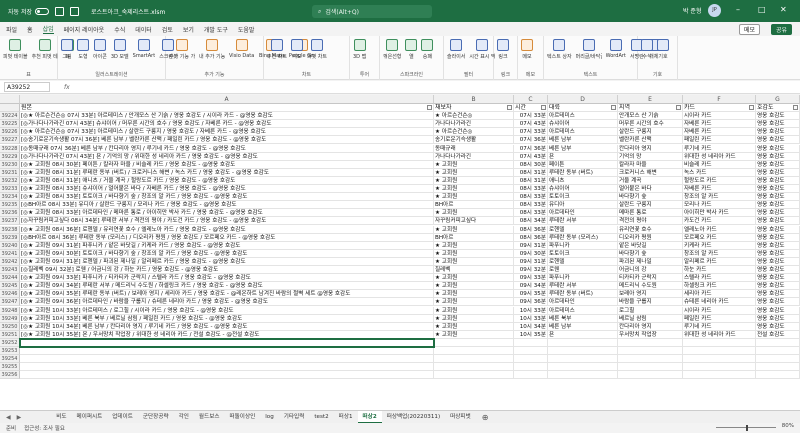 This screenshot has width=800, height=433. What do you see at coordinates (10, 156) in the screenshot?
I see `row-header: 39229` at bounding box center [10, 156].